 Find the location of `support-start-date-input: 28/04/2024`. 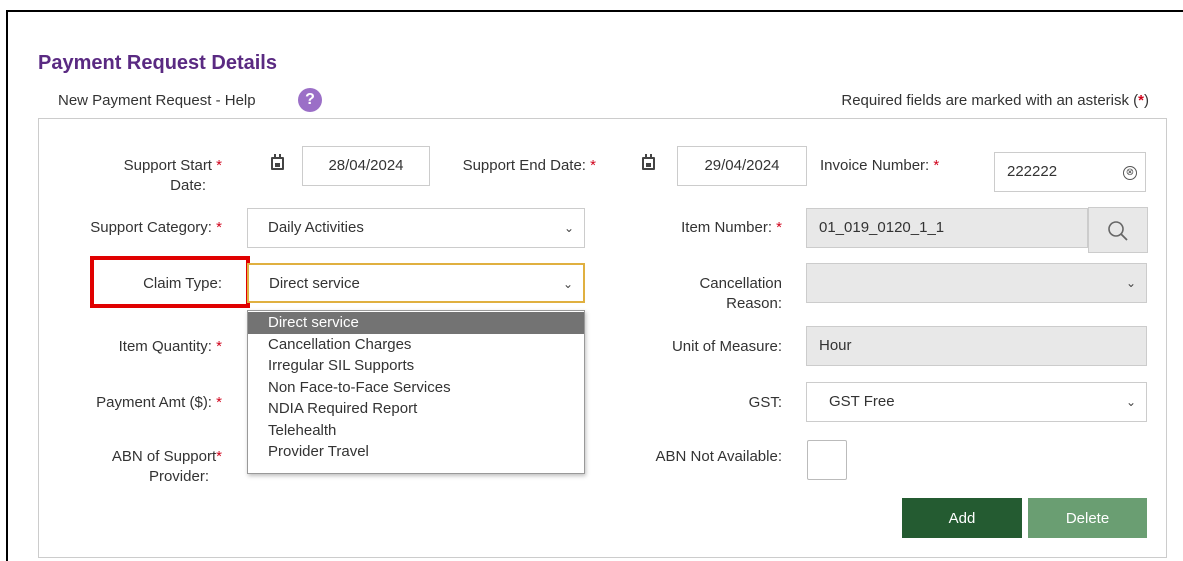

support-start-date-input: 28/04/2024 is located at coordinates (366, 166).